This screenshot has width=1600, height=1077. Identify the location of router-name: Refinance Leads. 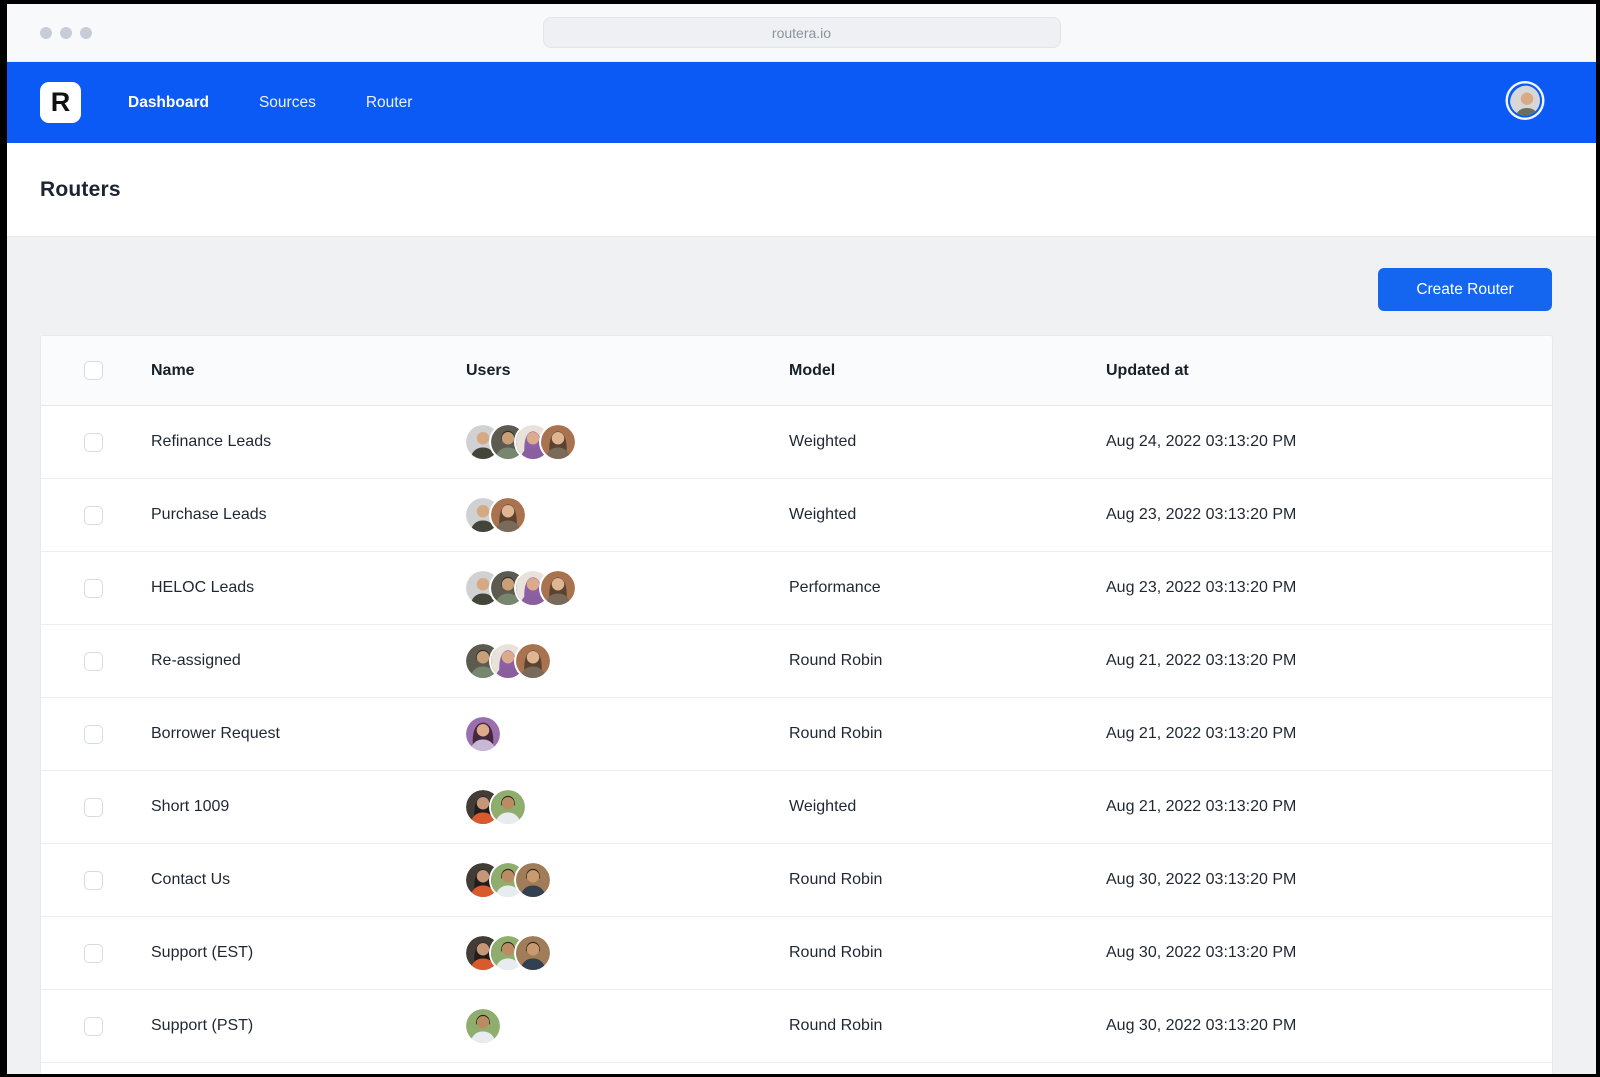
(211, 441).